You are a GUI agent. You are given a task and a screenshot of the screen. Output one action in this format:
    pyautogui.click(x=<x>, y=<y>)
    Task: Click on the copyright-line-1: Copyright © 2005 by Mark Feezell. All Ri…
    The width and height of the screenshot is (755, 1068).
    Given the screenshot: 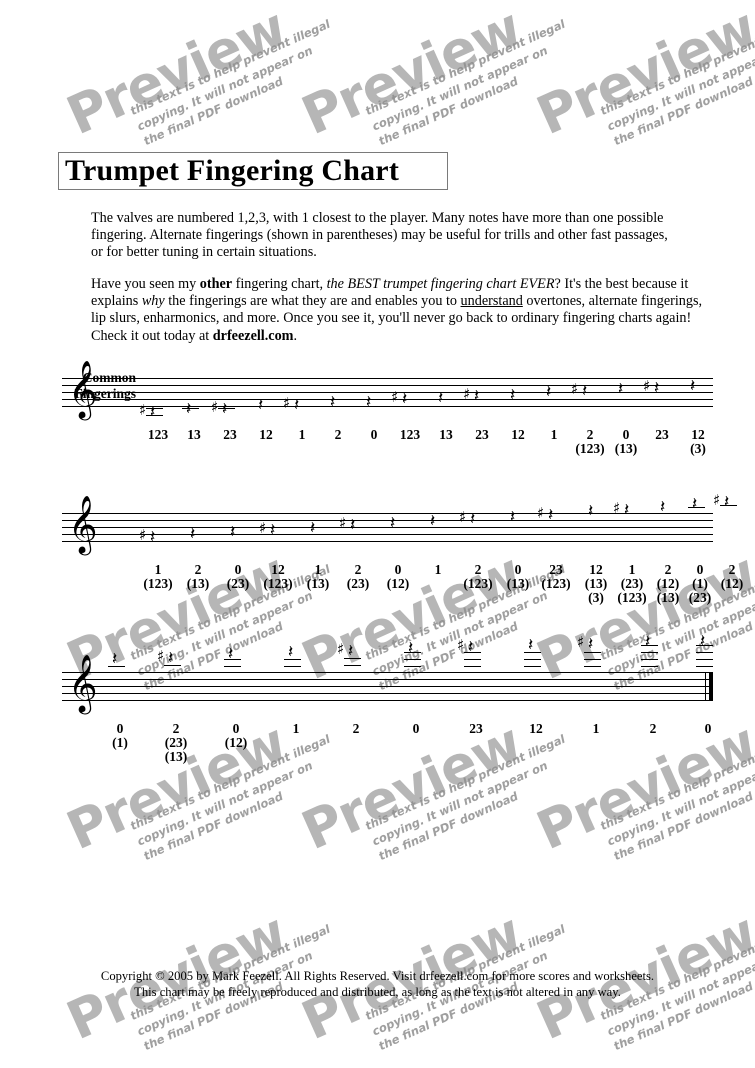 What is the action you would take?
    pyautogui.click(x=377, y=976)
    